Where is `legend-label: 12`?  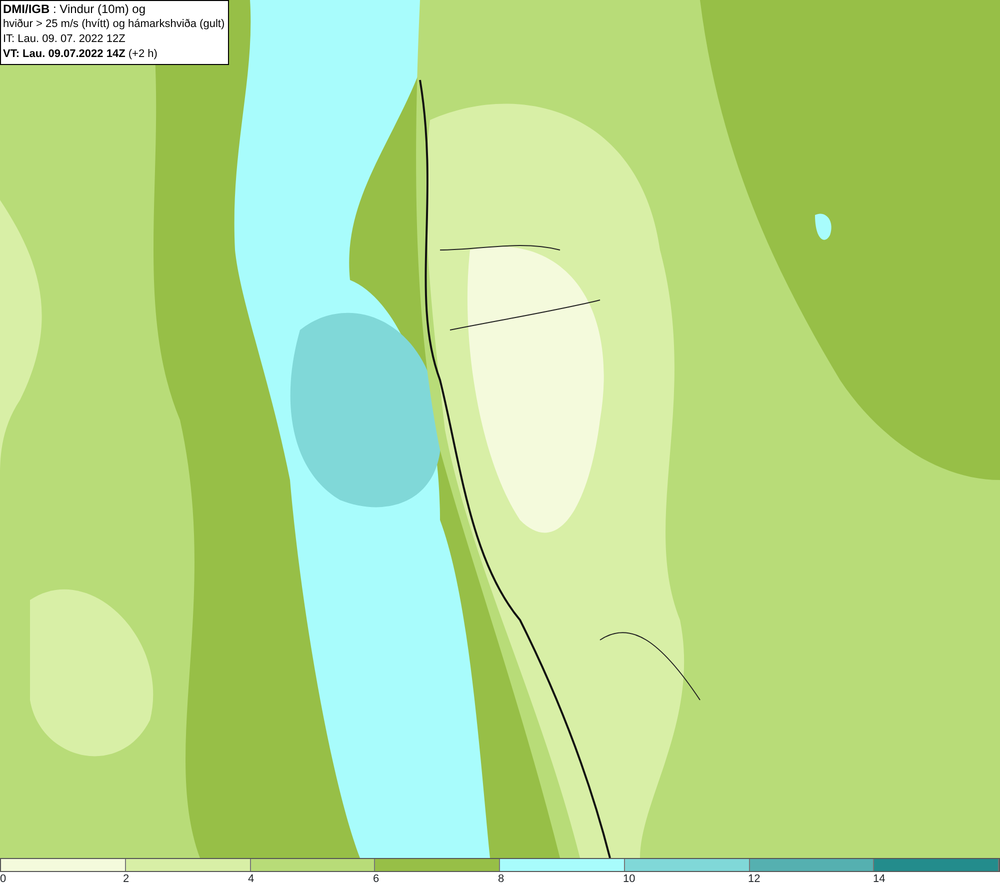 legend-label: 12 is located at coordinates (754, 879).